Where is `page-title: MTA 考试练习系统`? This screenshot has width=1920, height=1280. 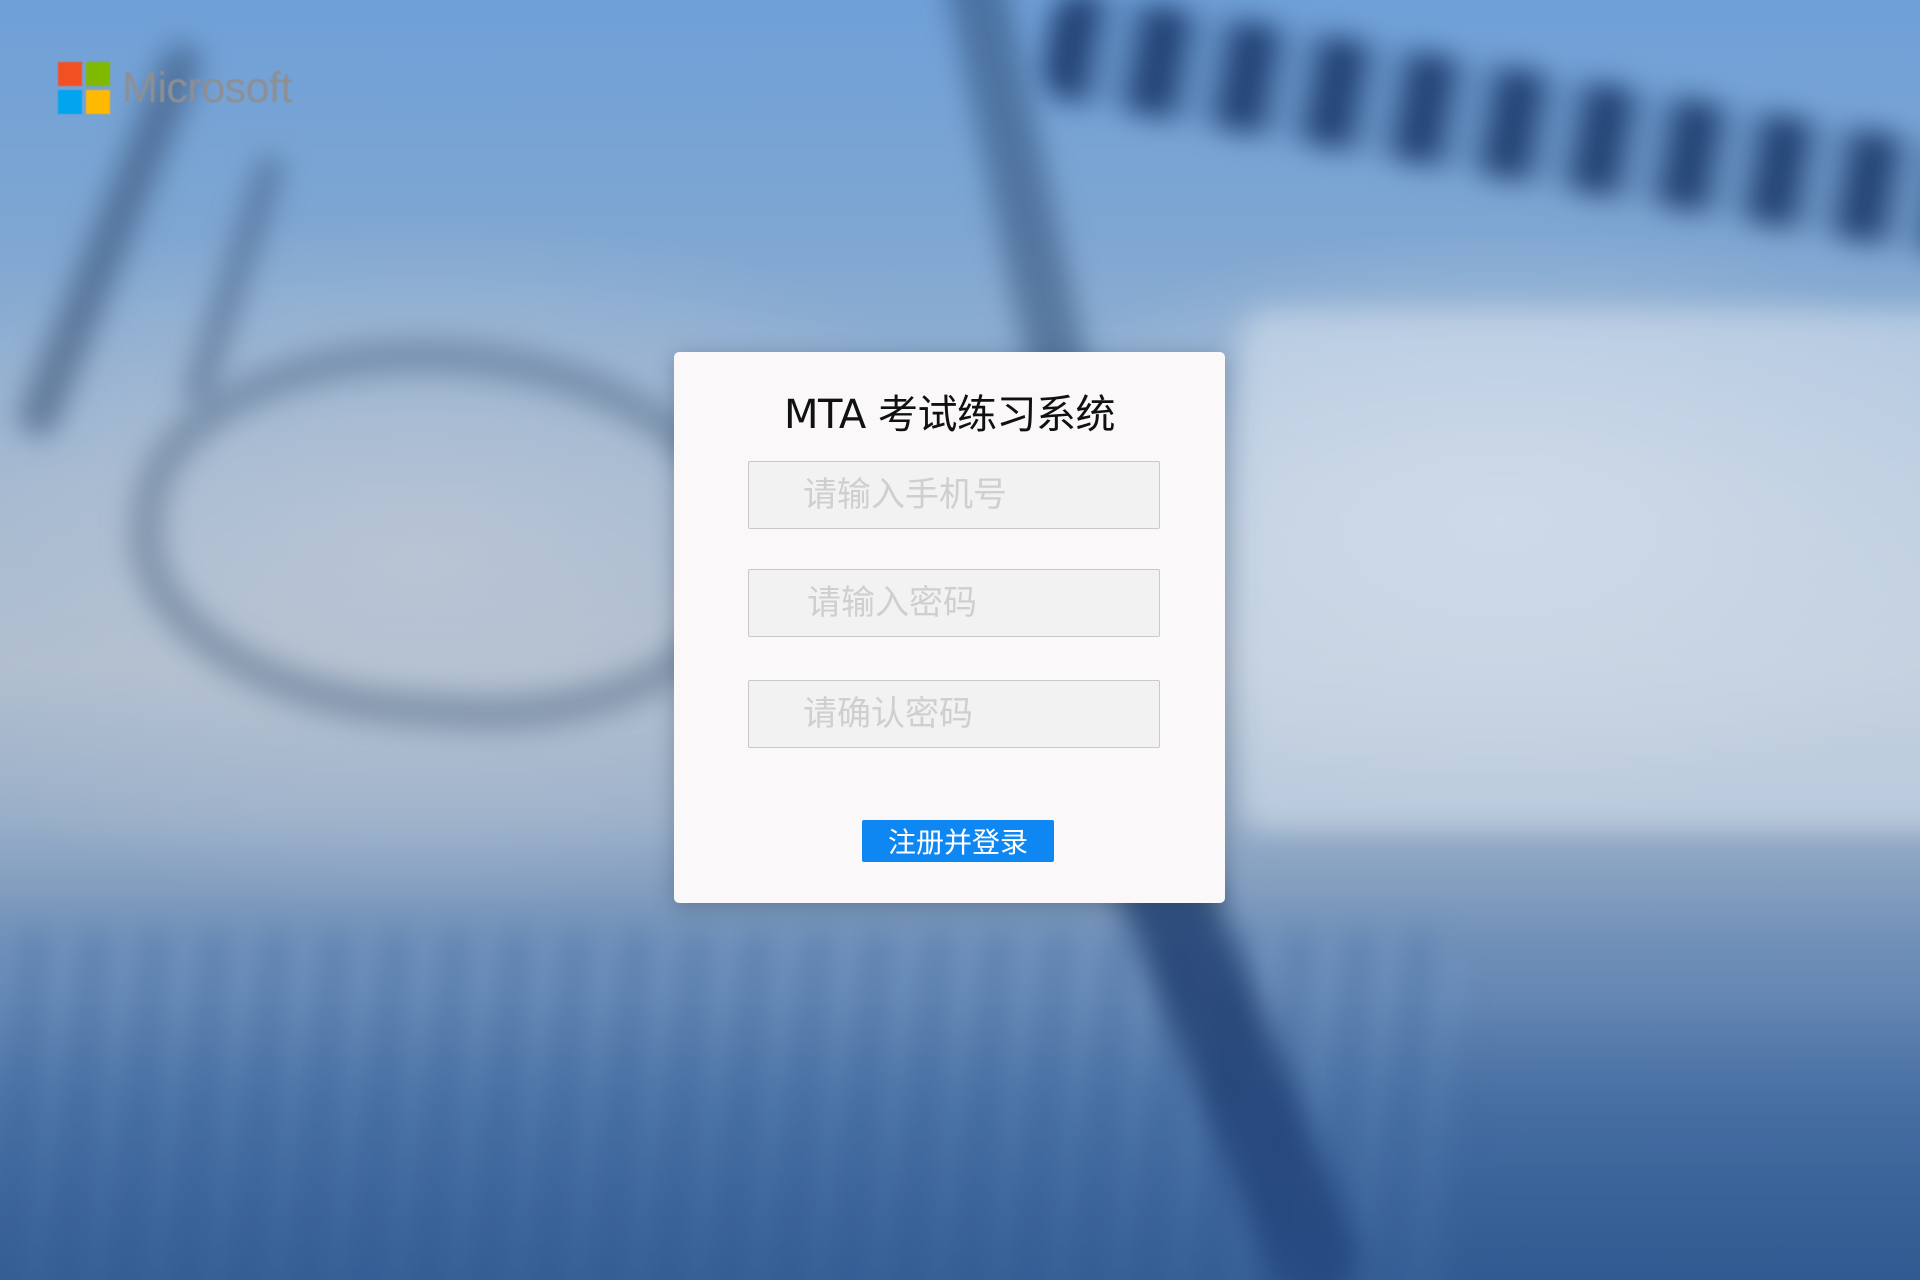 page-title: MTA 考试练习系统 is located at coordinates (949, 415).